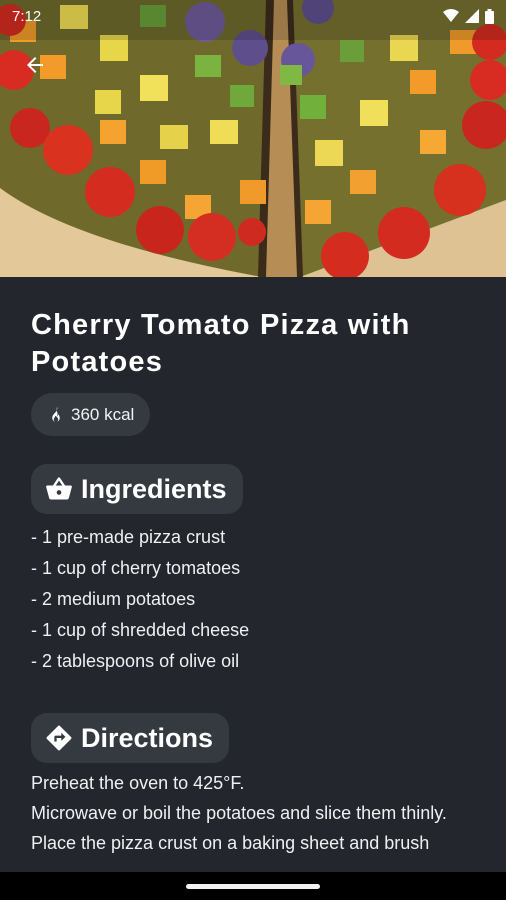 The width and height of the screenshot is (506, 900). Describe the element at coordinates (59, 738) in the screenshot. I see `directions-sign-icon` at that location.